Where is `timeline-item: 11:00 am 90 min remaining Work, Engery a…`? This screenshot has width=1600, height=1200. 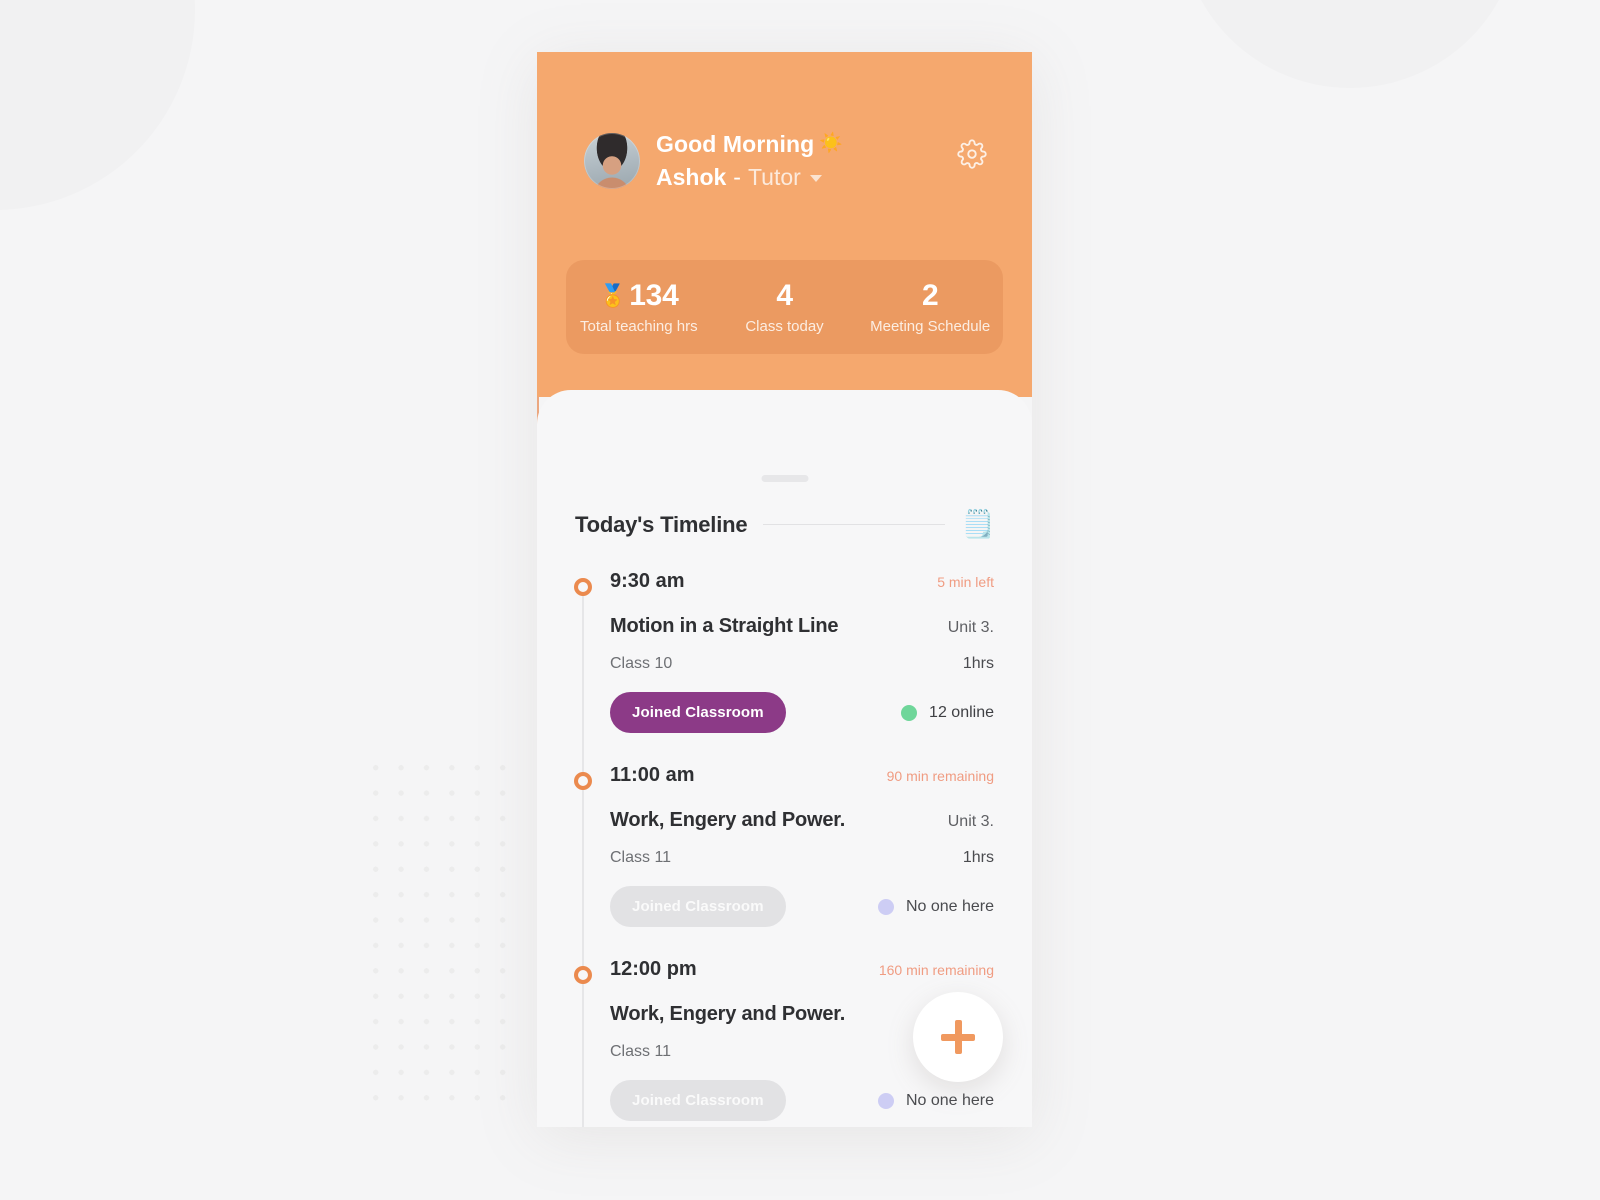
timeline-item: 11:00 am 90 min remaining Work, Engery a… is located at coordinates (784, 845).